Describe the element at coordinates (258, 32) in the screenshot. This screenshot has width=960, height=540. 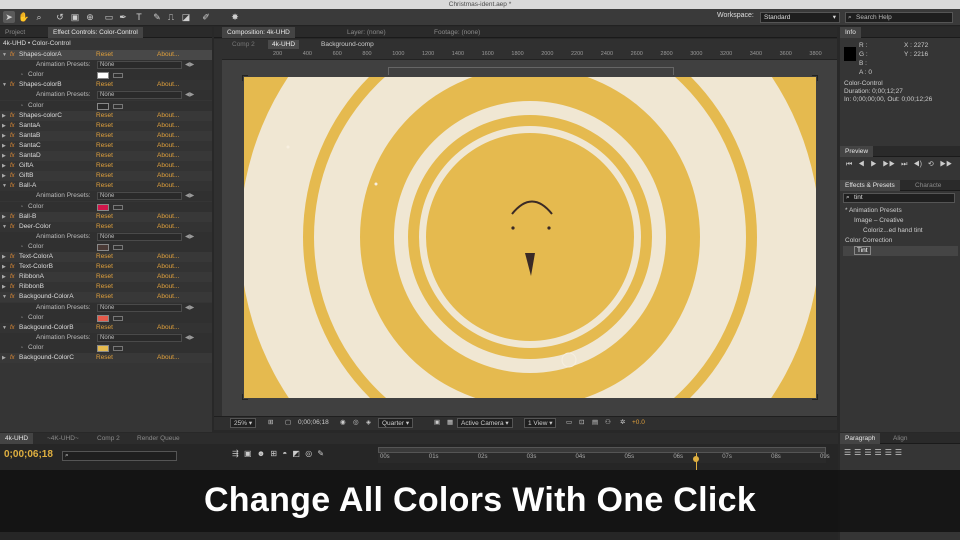
I see `tab-composition: Composition: 4k-UHD` at that location.